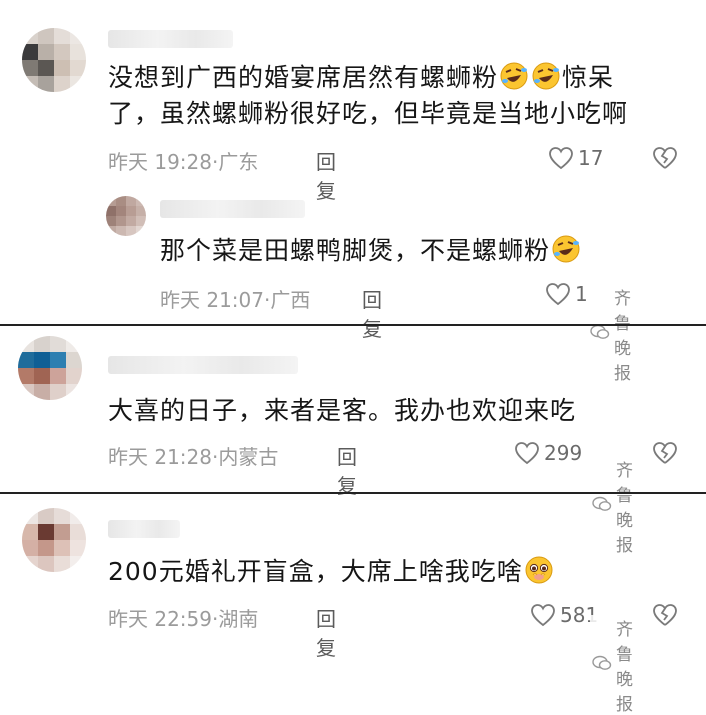  What do you see at coordinates (160, 457) in the screenshot?
I see `timestamp: 昨天 21:28` at bounding box center [160, 457].